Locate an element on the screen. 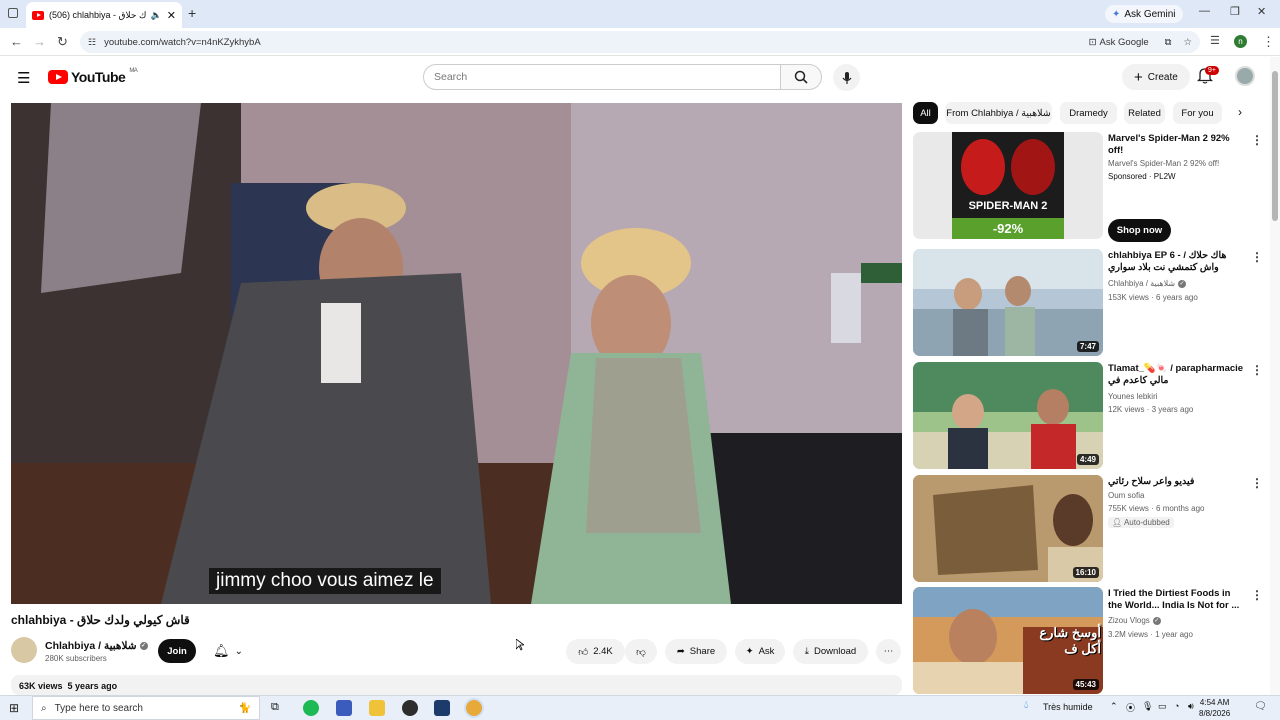 This screenshot has width=1280, height=720. ad-menu-icon: ⋮ is located at coordinates (1257, 140).